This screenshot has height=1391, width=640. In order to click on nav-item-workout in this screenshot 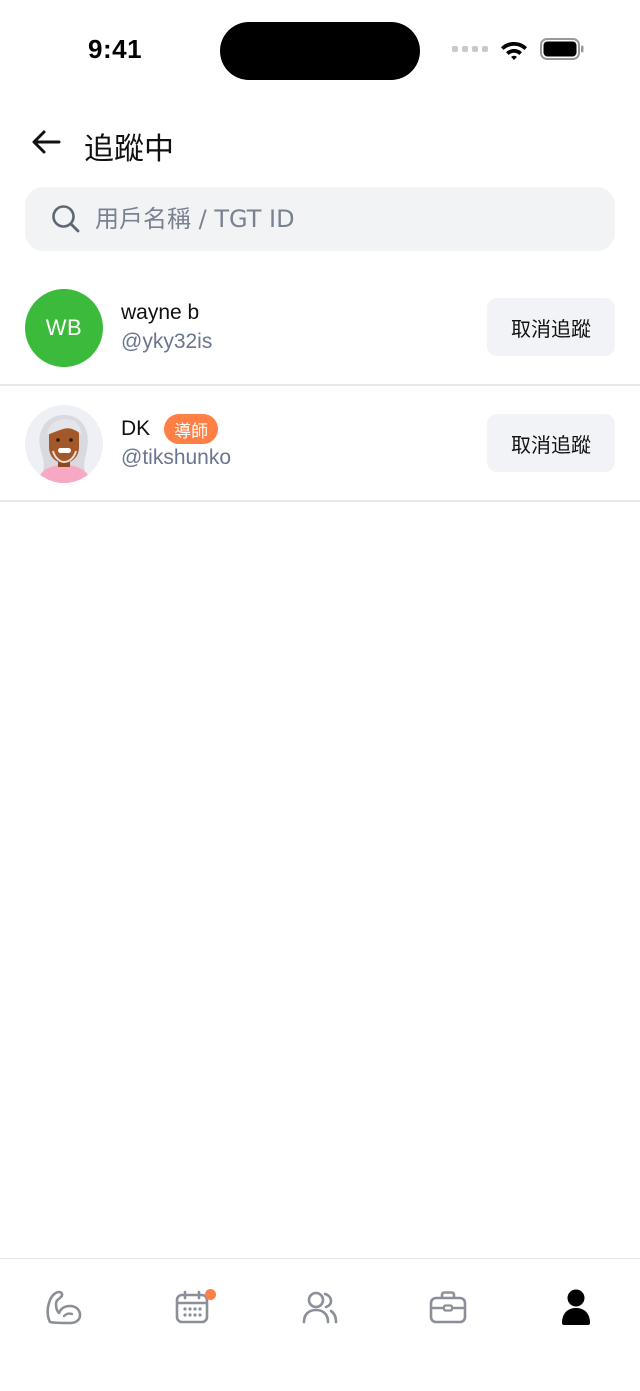, I will do `click(64, 1309)`.